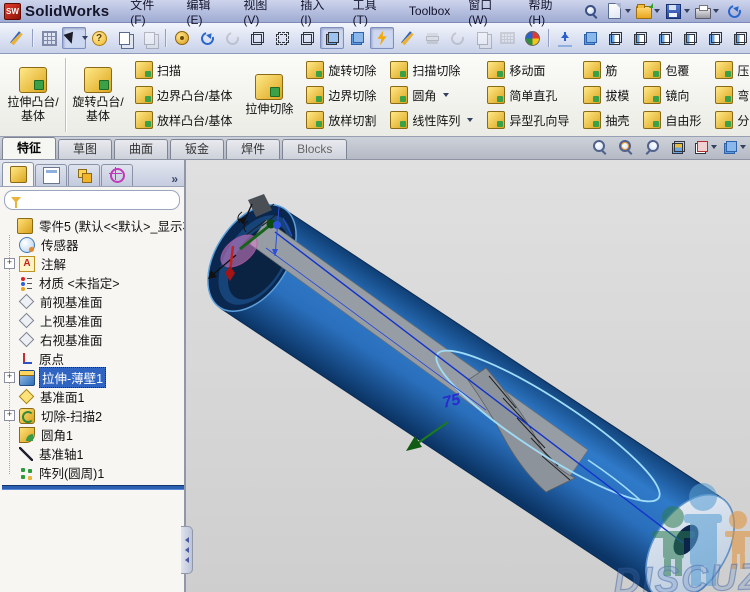 The image size is (750, 592). Describe the element at coordinates (29, 148) in the screenshot. I see `tab-features: 特征` at that location.